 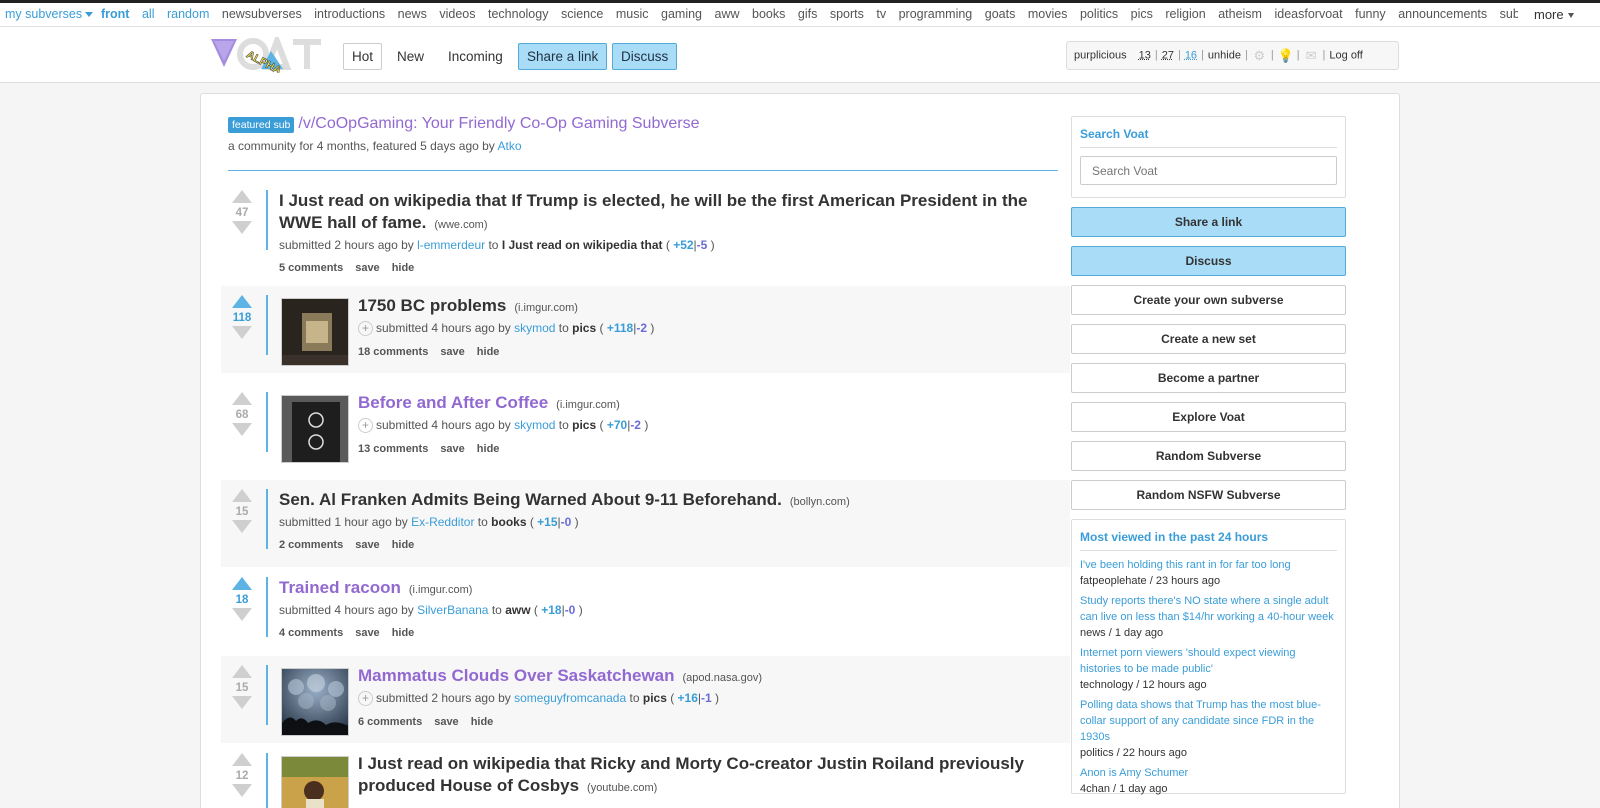 What do you see at coordinates (262, 14) in the screenshot?
I see `topbar-item-newsubverses: newsubverses` at bounding box center [262, 14].